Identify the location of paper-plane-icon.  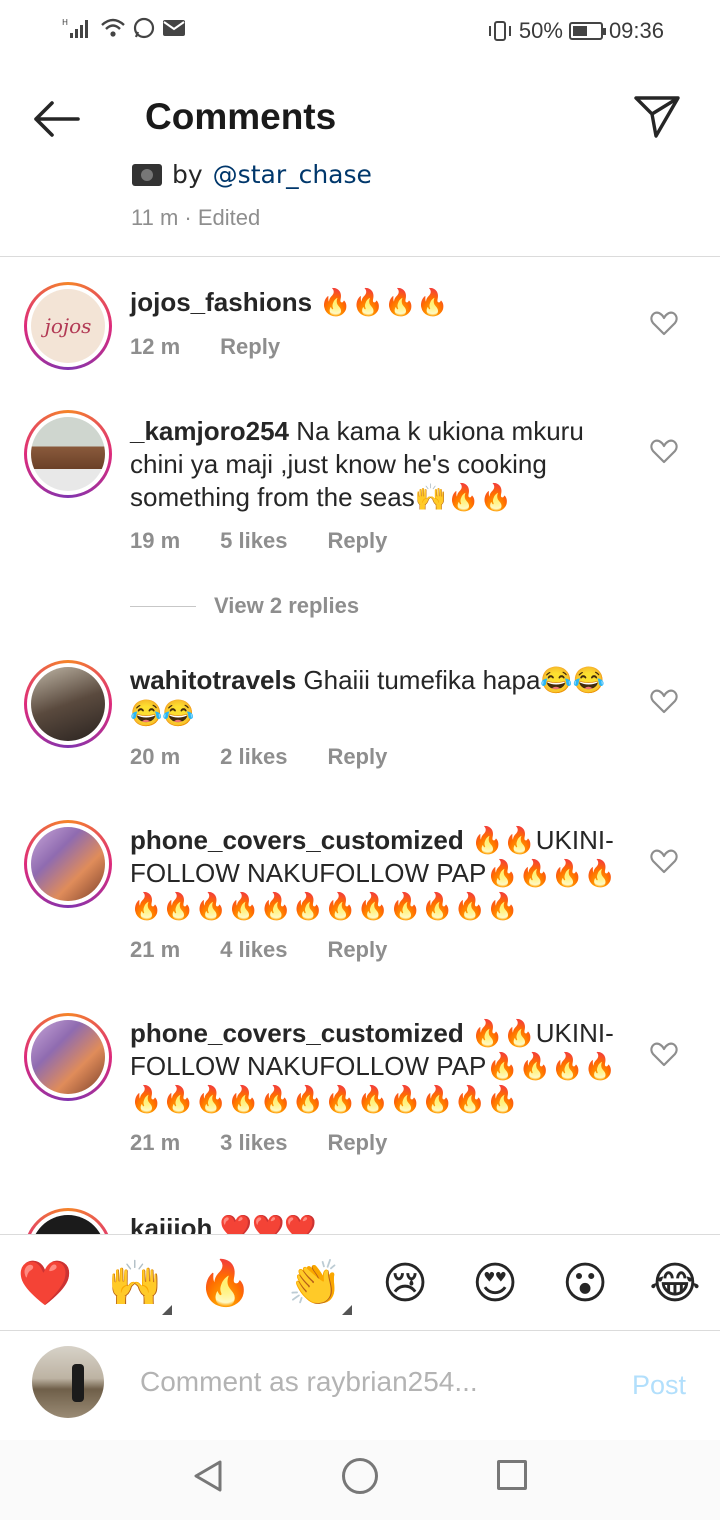
(657, 117).